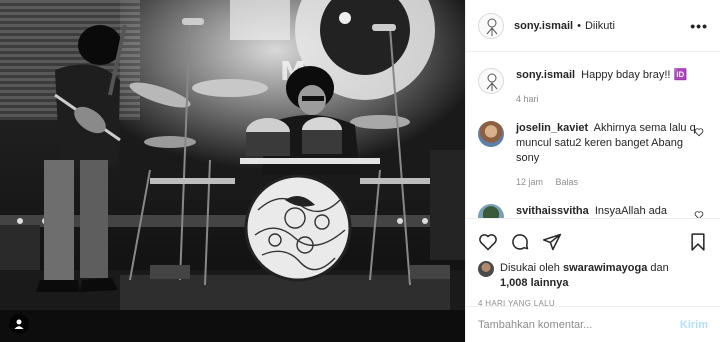 This screenshot has height=342, width=720. What do you see at coordinates (491, 25) in the screenshot?
I see `author-avatar` at bounding box center [491, 25].